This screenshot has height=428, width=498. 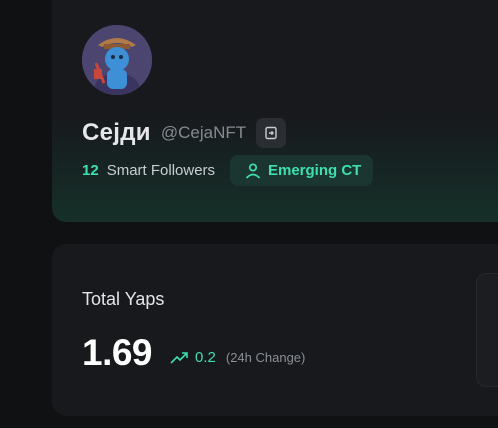 I want to click on profile-name-row: Сејди @CejaNFT, so click(x=184, y=133).